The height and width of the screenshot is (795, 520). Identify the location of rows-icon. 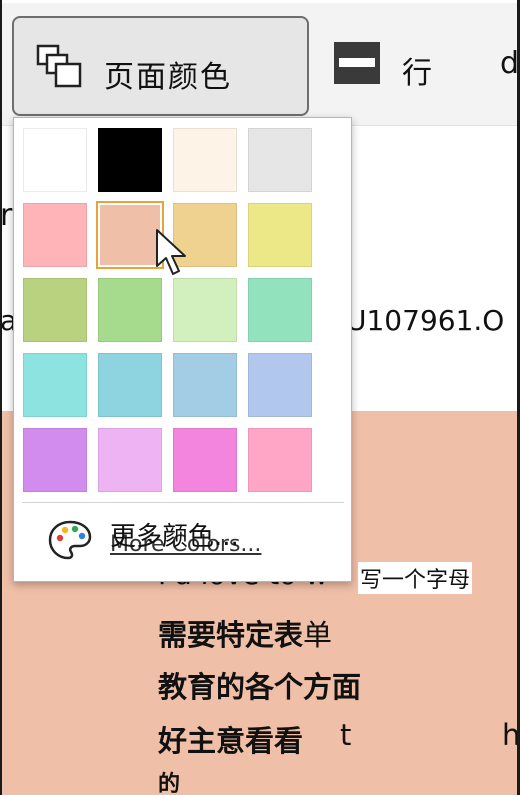
(357, 63).